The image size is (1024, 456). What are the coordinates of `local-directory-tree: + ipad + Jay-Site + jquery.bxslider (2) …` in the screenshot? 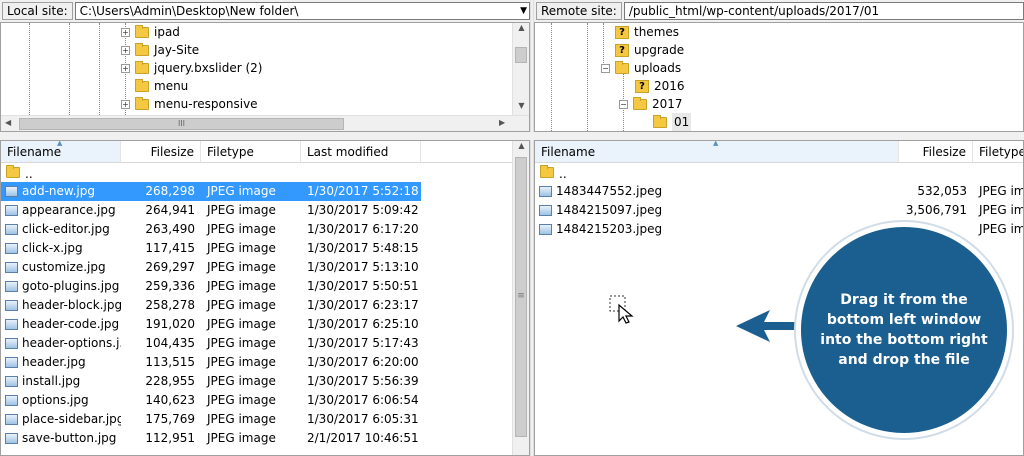 It's located at (265, 77).